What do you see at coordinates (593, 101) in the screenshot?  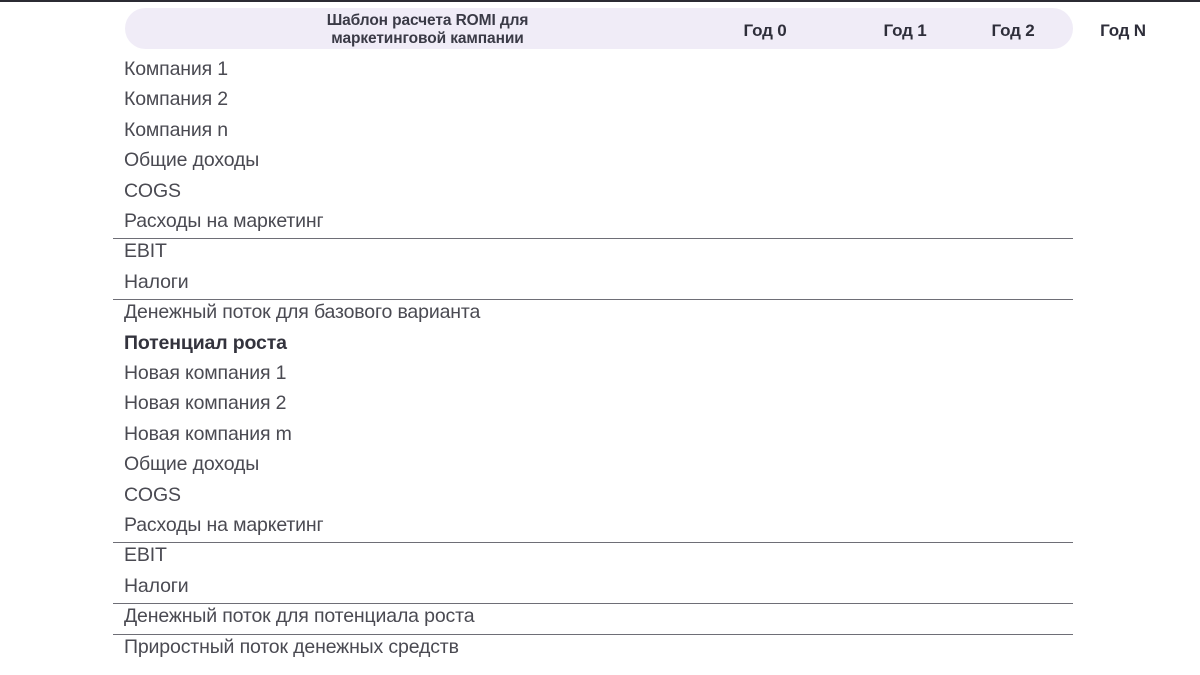 I see `table-row: Компания 2` at bounding box center [593, 101].